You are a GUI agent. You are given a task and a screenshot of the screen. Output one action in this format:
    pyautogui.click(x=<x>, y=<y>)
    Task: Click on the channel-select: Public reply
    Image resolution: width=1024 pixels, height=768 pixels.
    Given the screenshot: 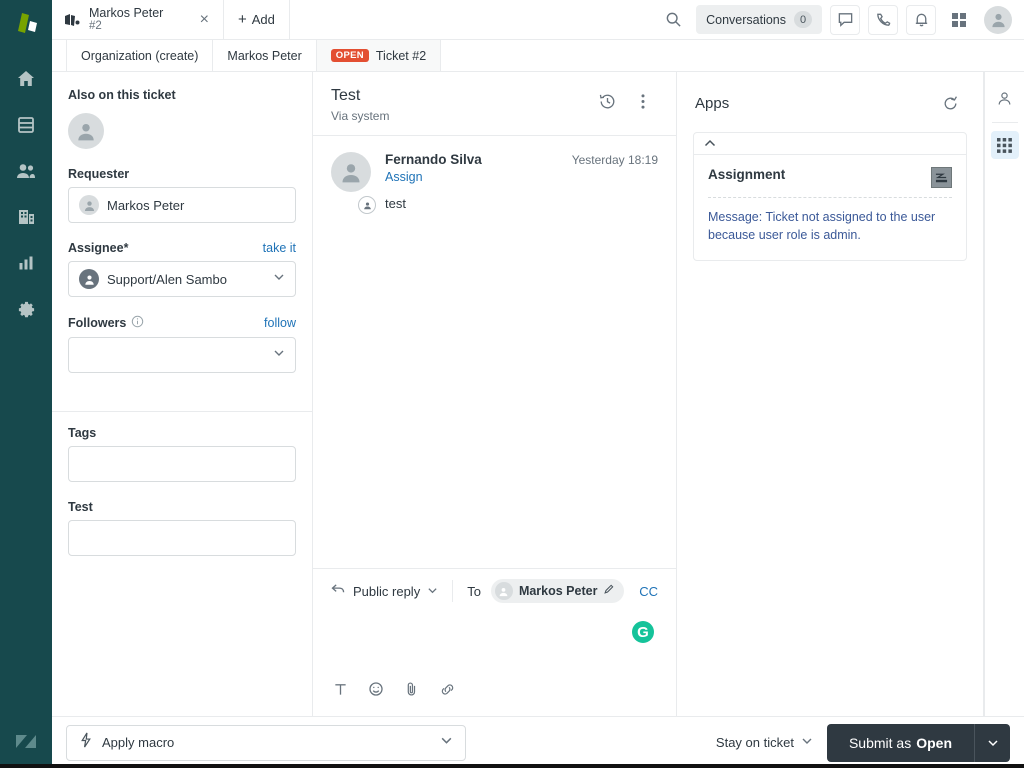 What is the action you would take?
    pyautogui.click(x=391, y=591)
    